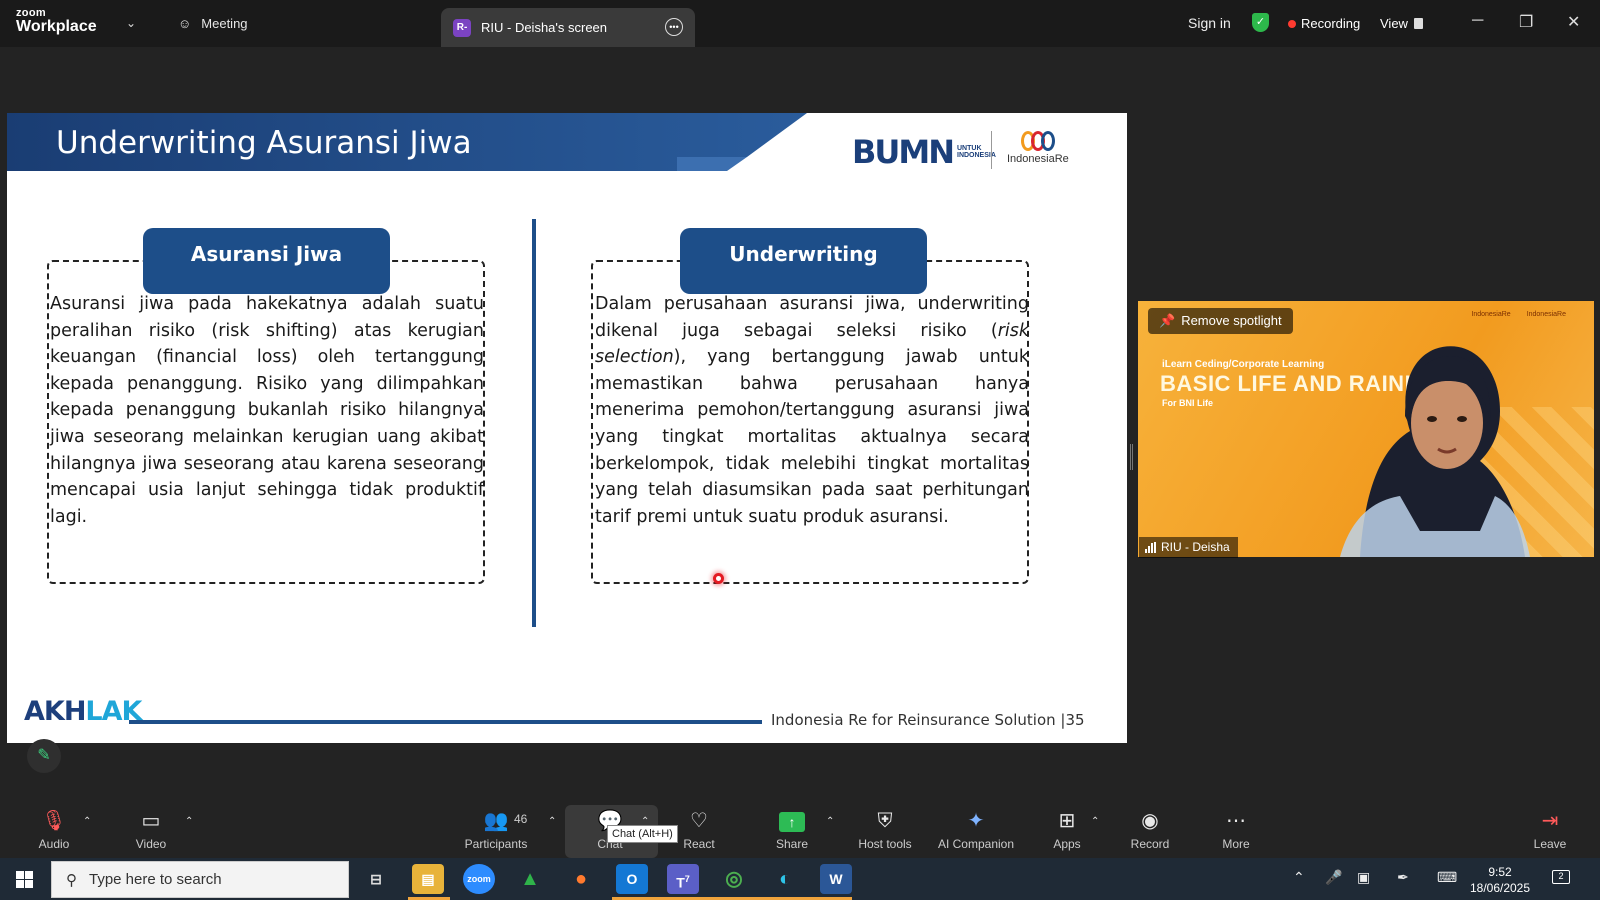  I want to click on share-screen-icon: ↑, so click(792, 821).